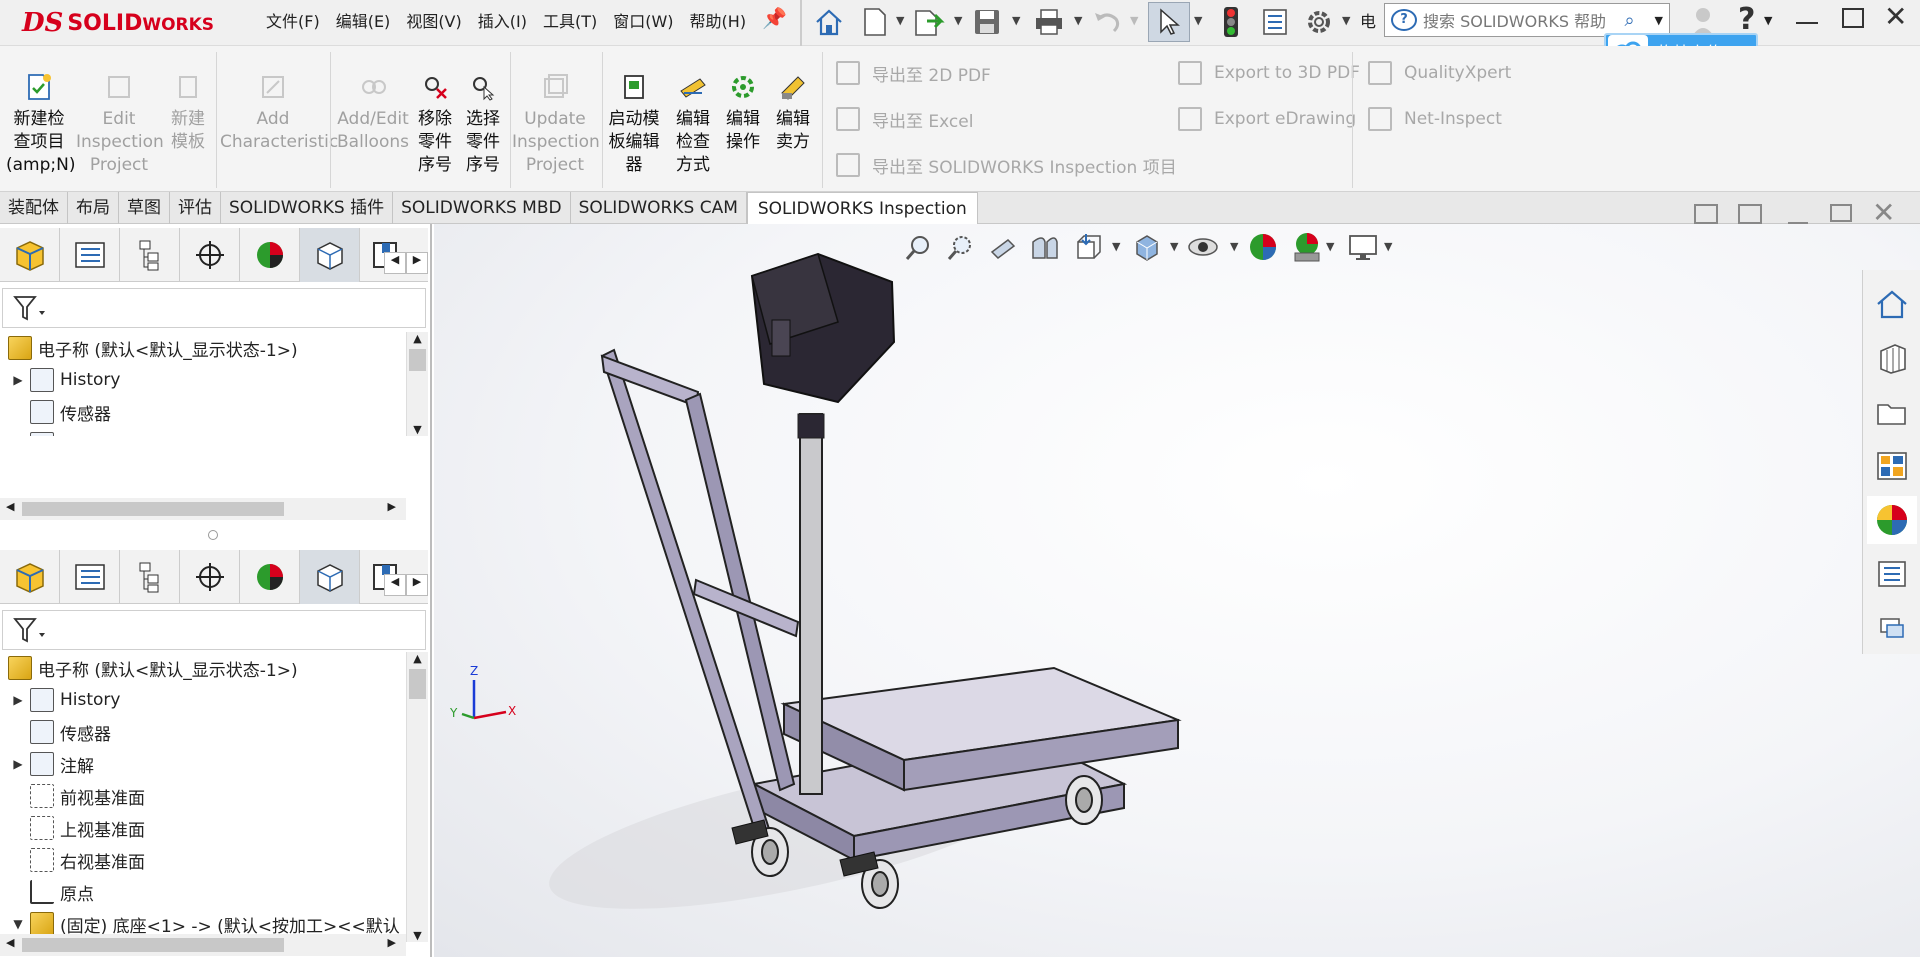 The width and height of the screenshot is (1920, 957). What do you see at coordinates (122, 23) in the screenshot?
I see `solidworks-logo: DS SOLIDWORKS` at bounding box center [122, 23].